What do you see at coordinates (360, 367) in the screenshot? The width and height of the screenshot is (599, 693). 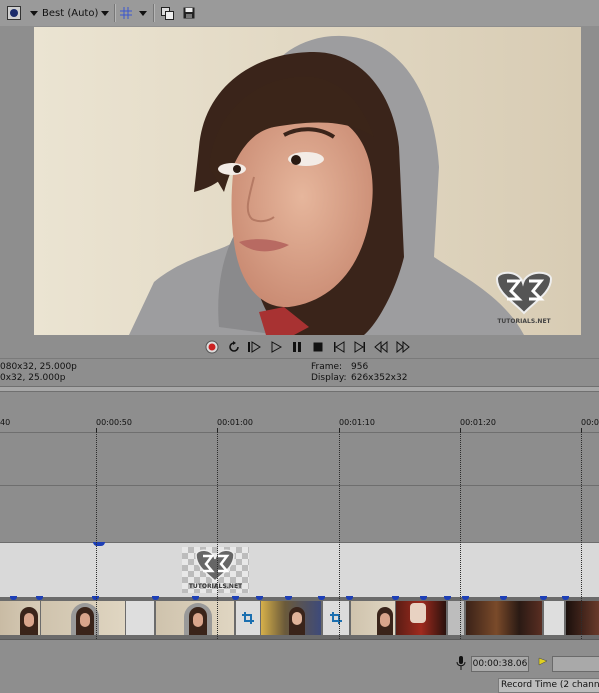 I see `frame-value: 956` at bounding box center [360, 367].